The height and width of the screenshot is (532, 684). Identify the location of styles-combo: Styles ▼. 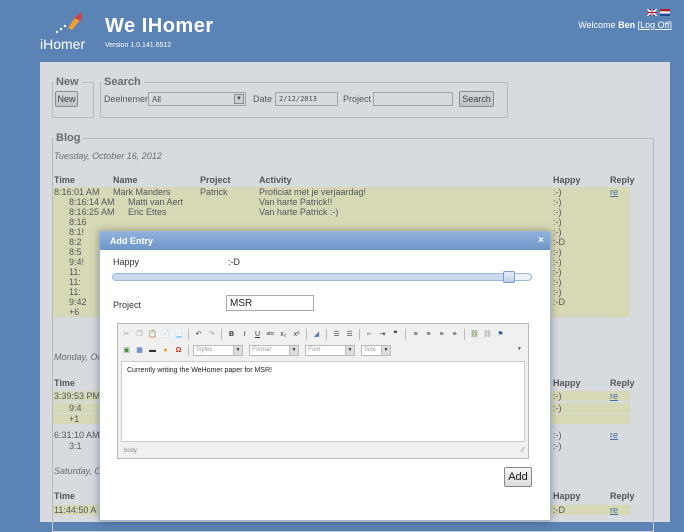
(218, 350).